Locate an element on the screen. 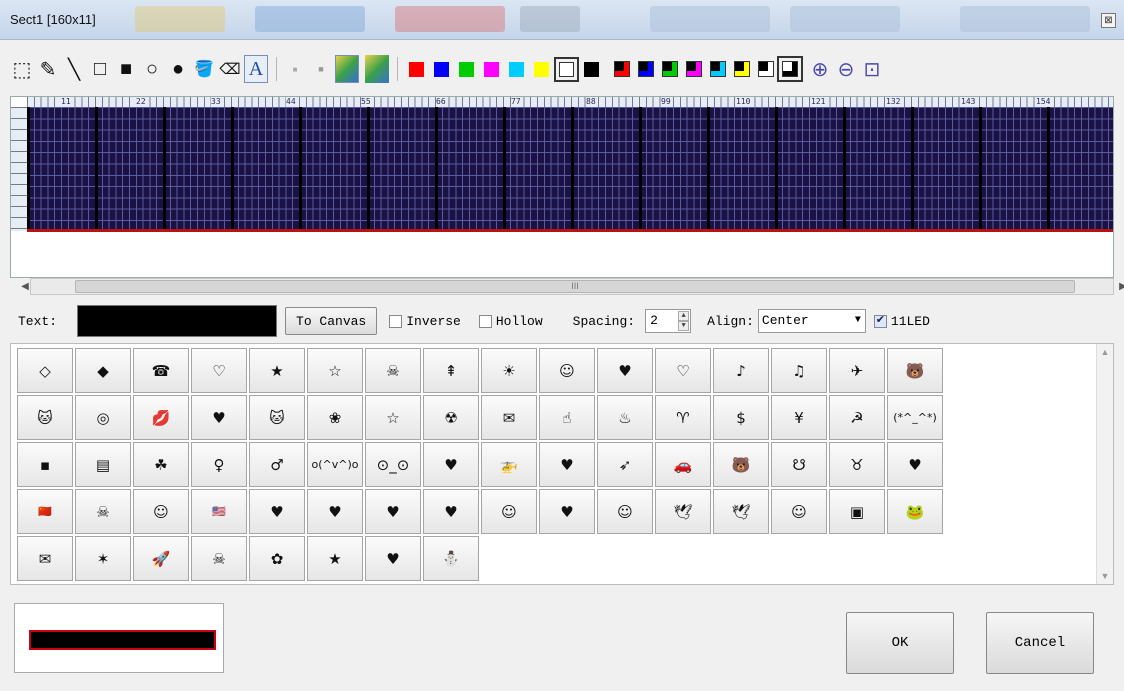 The height and width of the screenshot is (691, 1124). zoom-out-icon: ⊖ is located at coordinates (846, 69).